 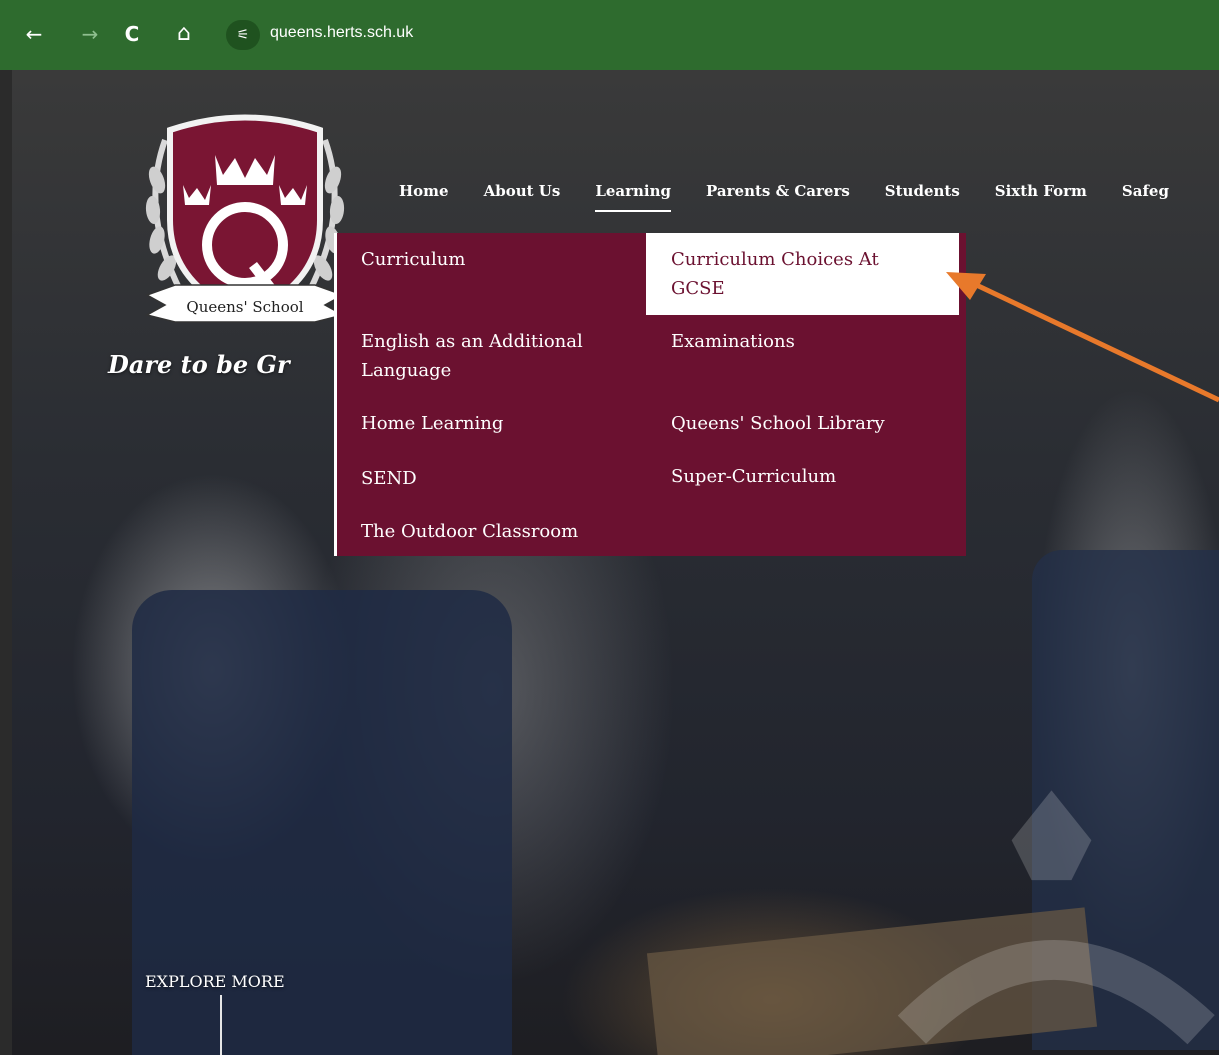 I want to click on nav-sixth-form: Sixth Form, so click(x=1041, y=197).